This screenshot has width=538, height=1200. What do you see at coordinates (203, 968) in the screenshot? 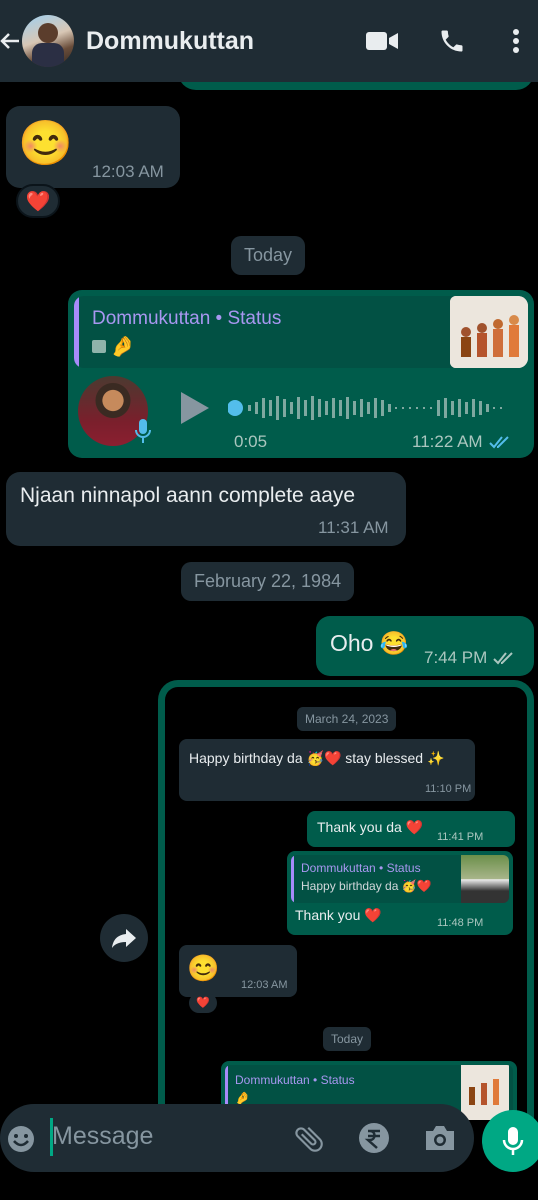
I see `nested-smile-emoji: 😊` at bounding box center [203, 968].